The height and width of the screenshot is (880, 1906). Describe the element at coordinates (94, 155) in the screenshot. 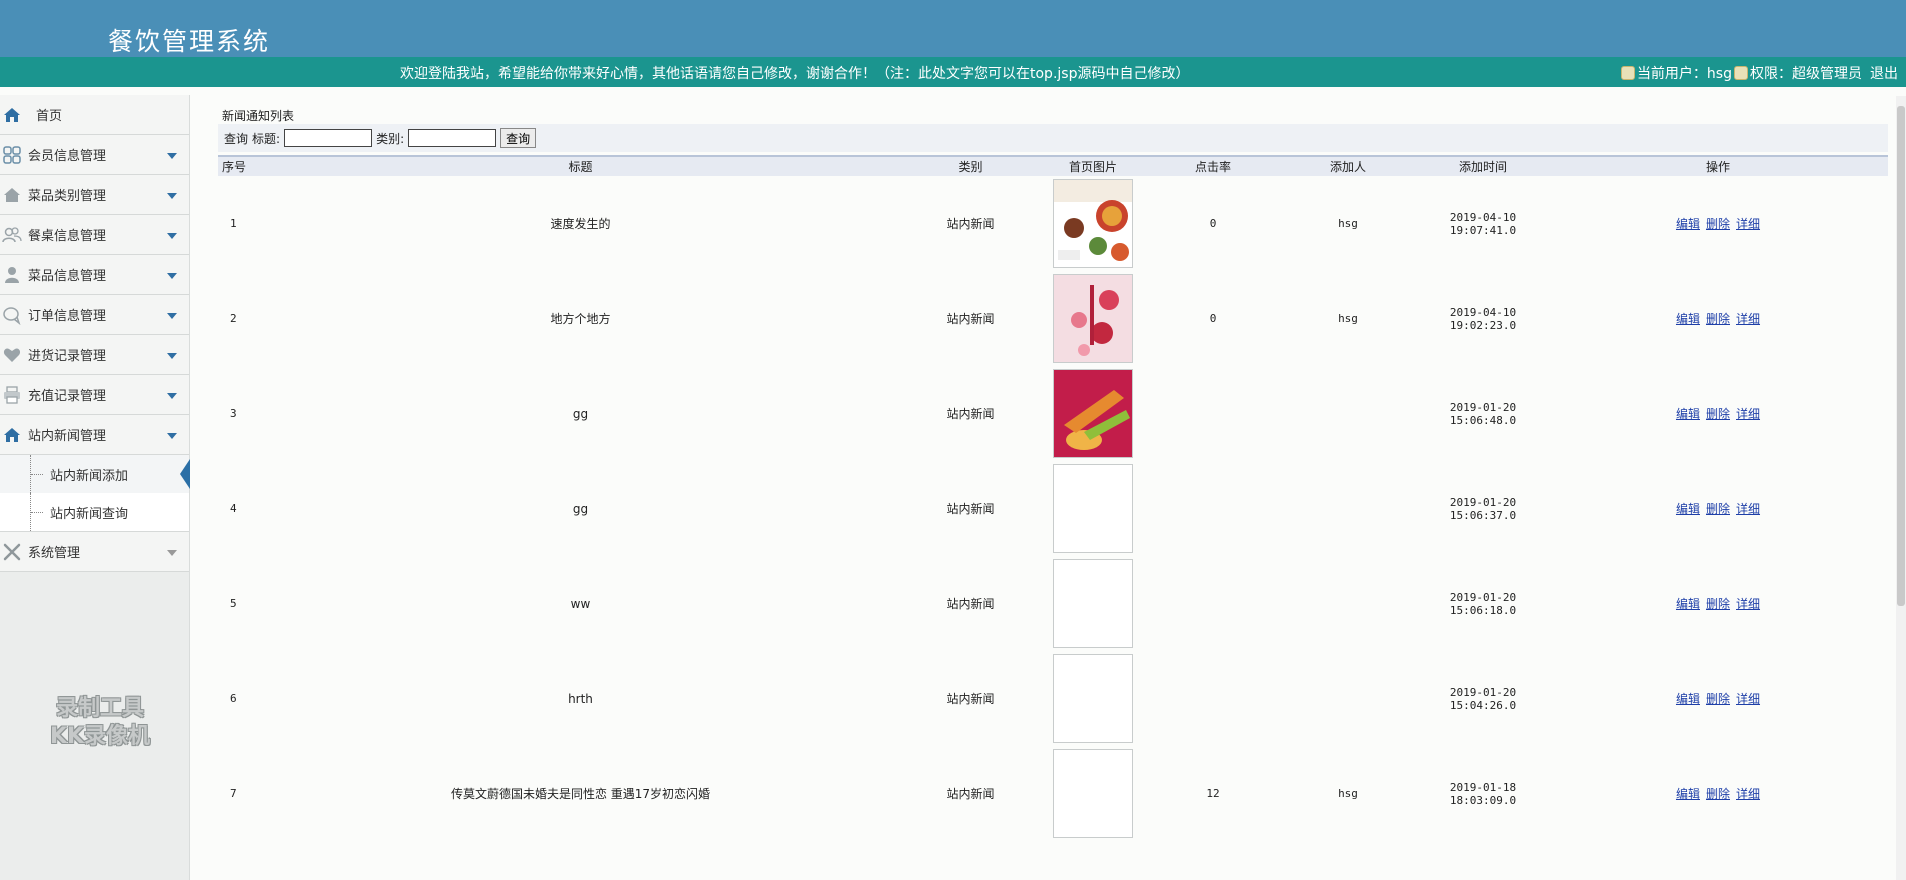

I see `sidebar-item-members: 会员信息管理` at that location.